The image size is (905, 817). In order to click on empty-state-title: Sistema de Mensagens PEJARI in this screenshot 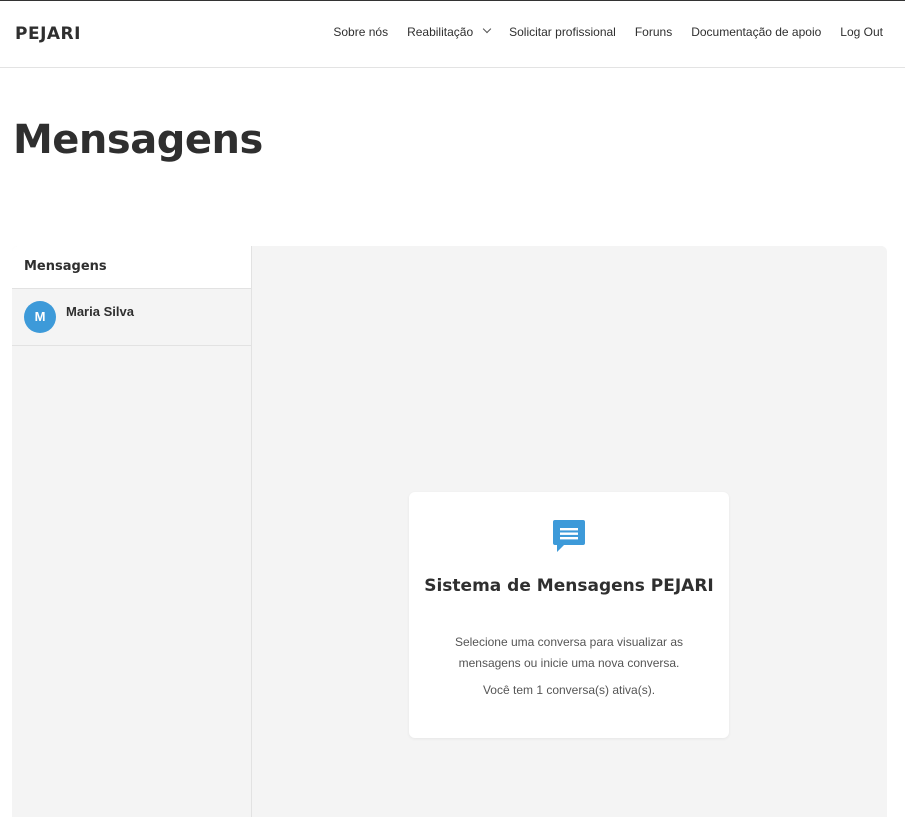, I will do `click(569, 586)`.